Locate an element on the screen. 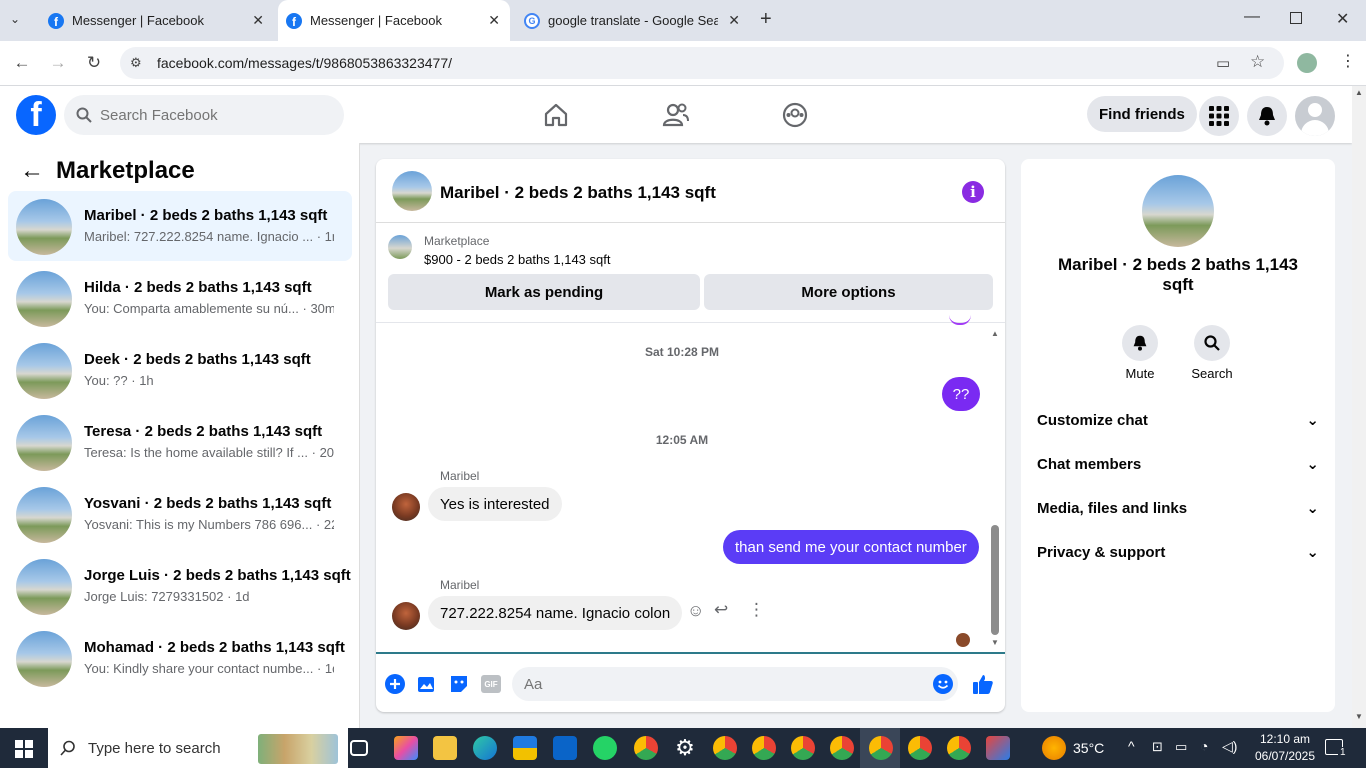 The image size is (1366, 768). more-actions-icon: ⋮ is located at coordinates (756, 610).